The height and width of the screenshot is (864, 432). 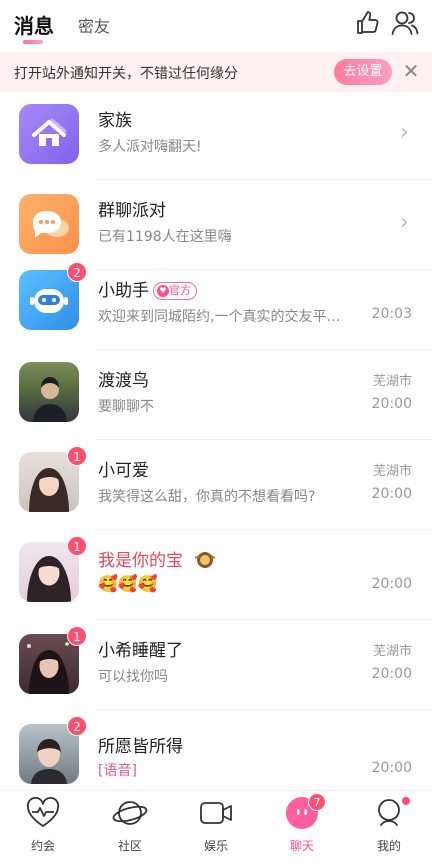 What do you see at coordinates (389, 827) in the screenshot?
I see `nav-item-profile: 我的` at bounding box center [389, 827].